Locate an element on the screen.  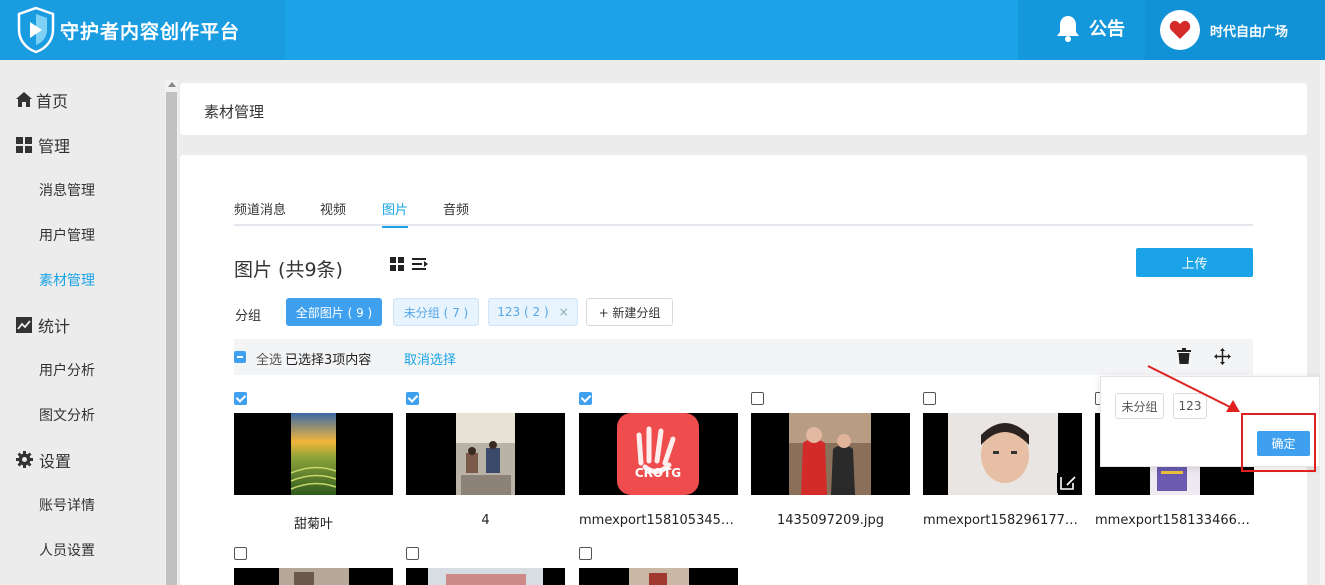
classroom-image is located at coordinates (485, 454).